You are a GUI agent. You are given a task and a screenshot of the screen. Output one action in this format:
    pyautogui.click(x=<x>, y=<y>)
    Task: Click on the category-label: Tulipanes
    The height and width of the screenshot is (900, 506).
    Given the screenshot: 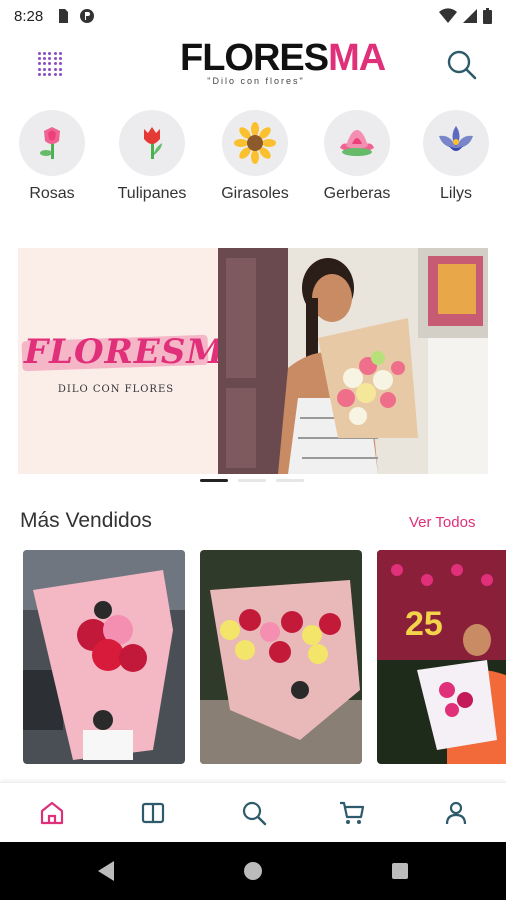 What is the action you would take?
    pyautogui.click(x=152, y=193)
    